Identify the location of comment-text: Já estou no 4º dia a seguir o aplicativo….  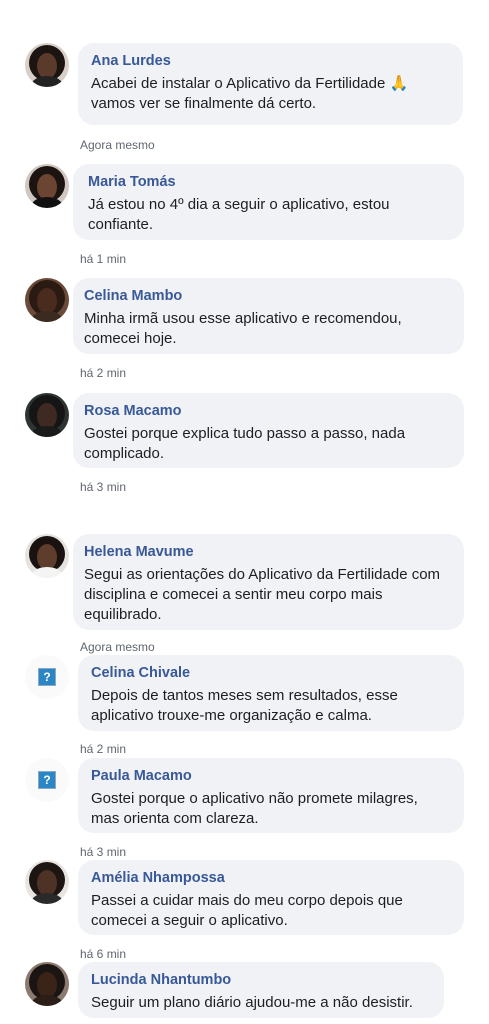
(239, 214).